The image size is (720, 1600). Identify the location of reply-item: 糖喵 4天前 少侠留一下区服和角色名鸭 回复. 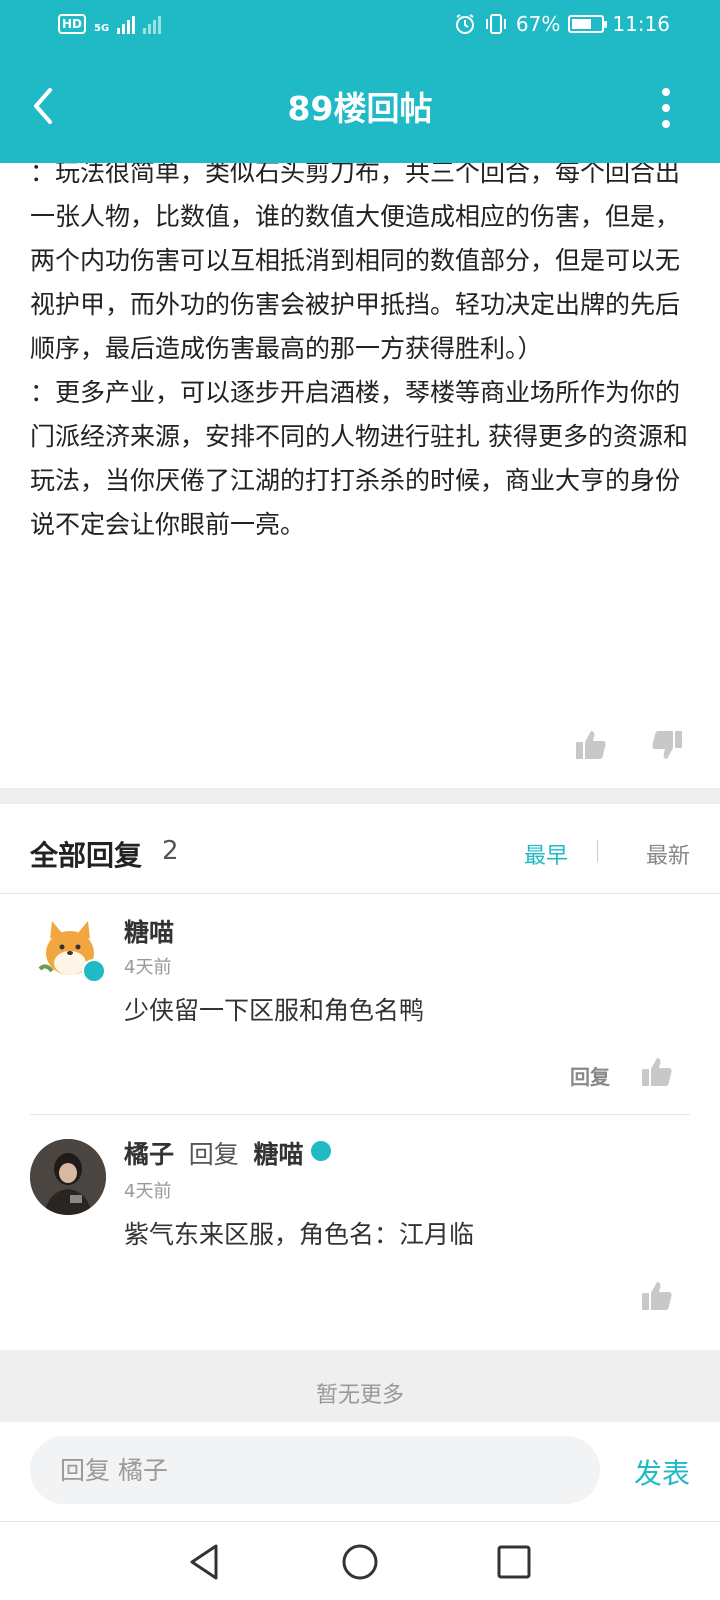
(360, 1005).